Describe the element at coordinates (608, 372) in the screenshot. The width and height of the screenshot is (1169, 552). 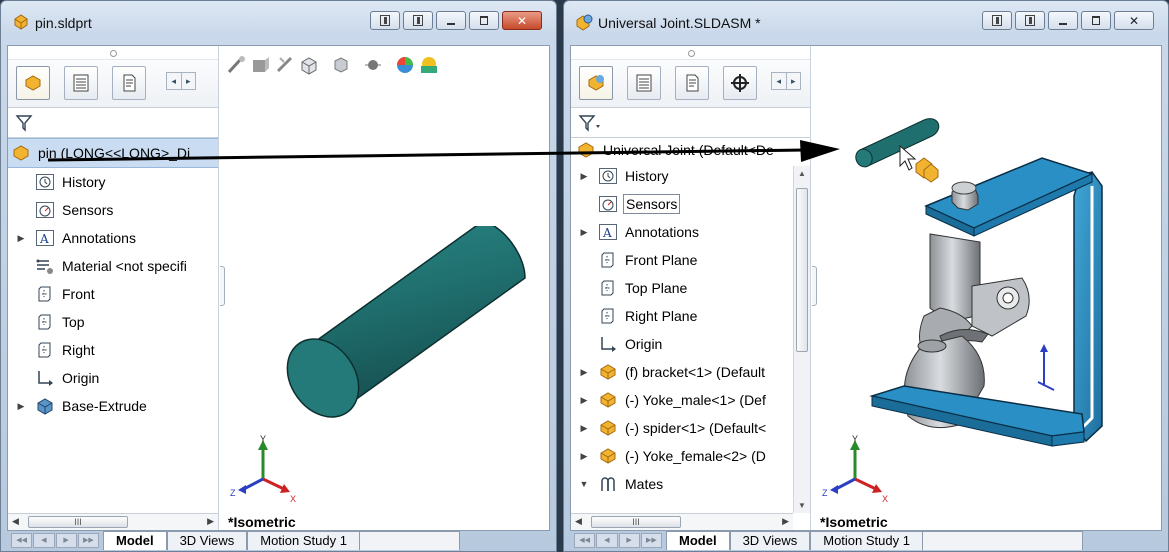
I see `component-icon` at that location.